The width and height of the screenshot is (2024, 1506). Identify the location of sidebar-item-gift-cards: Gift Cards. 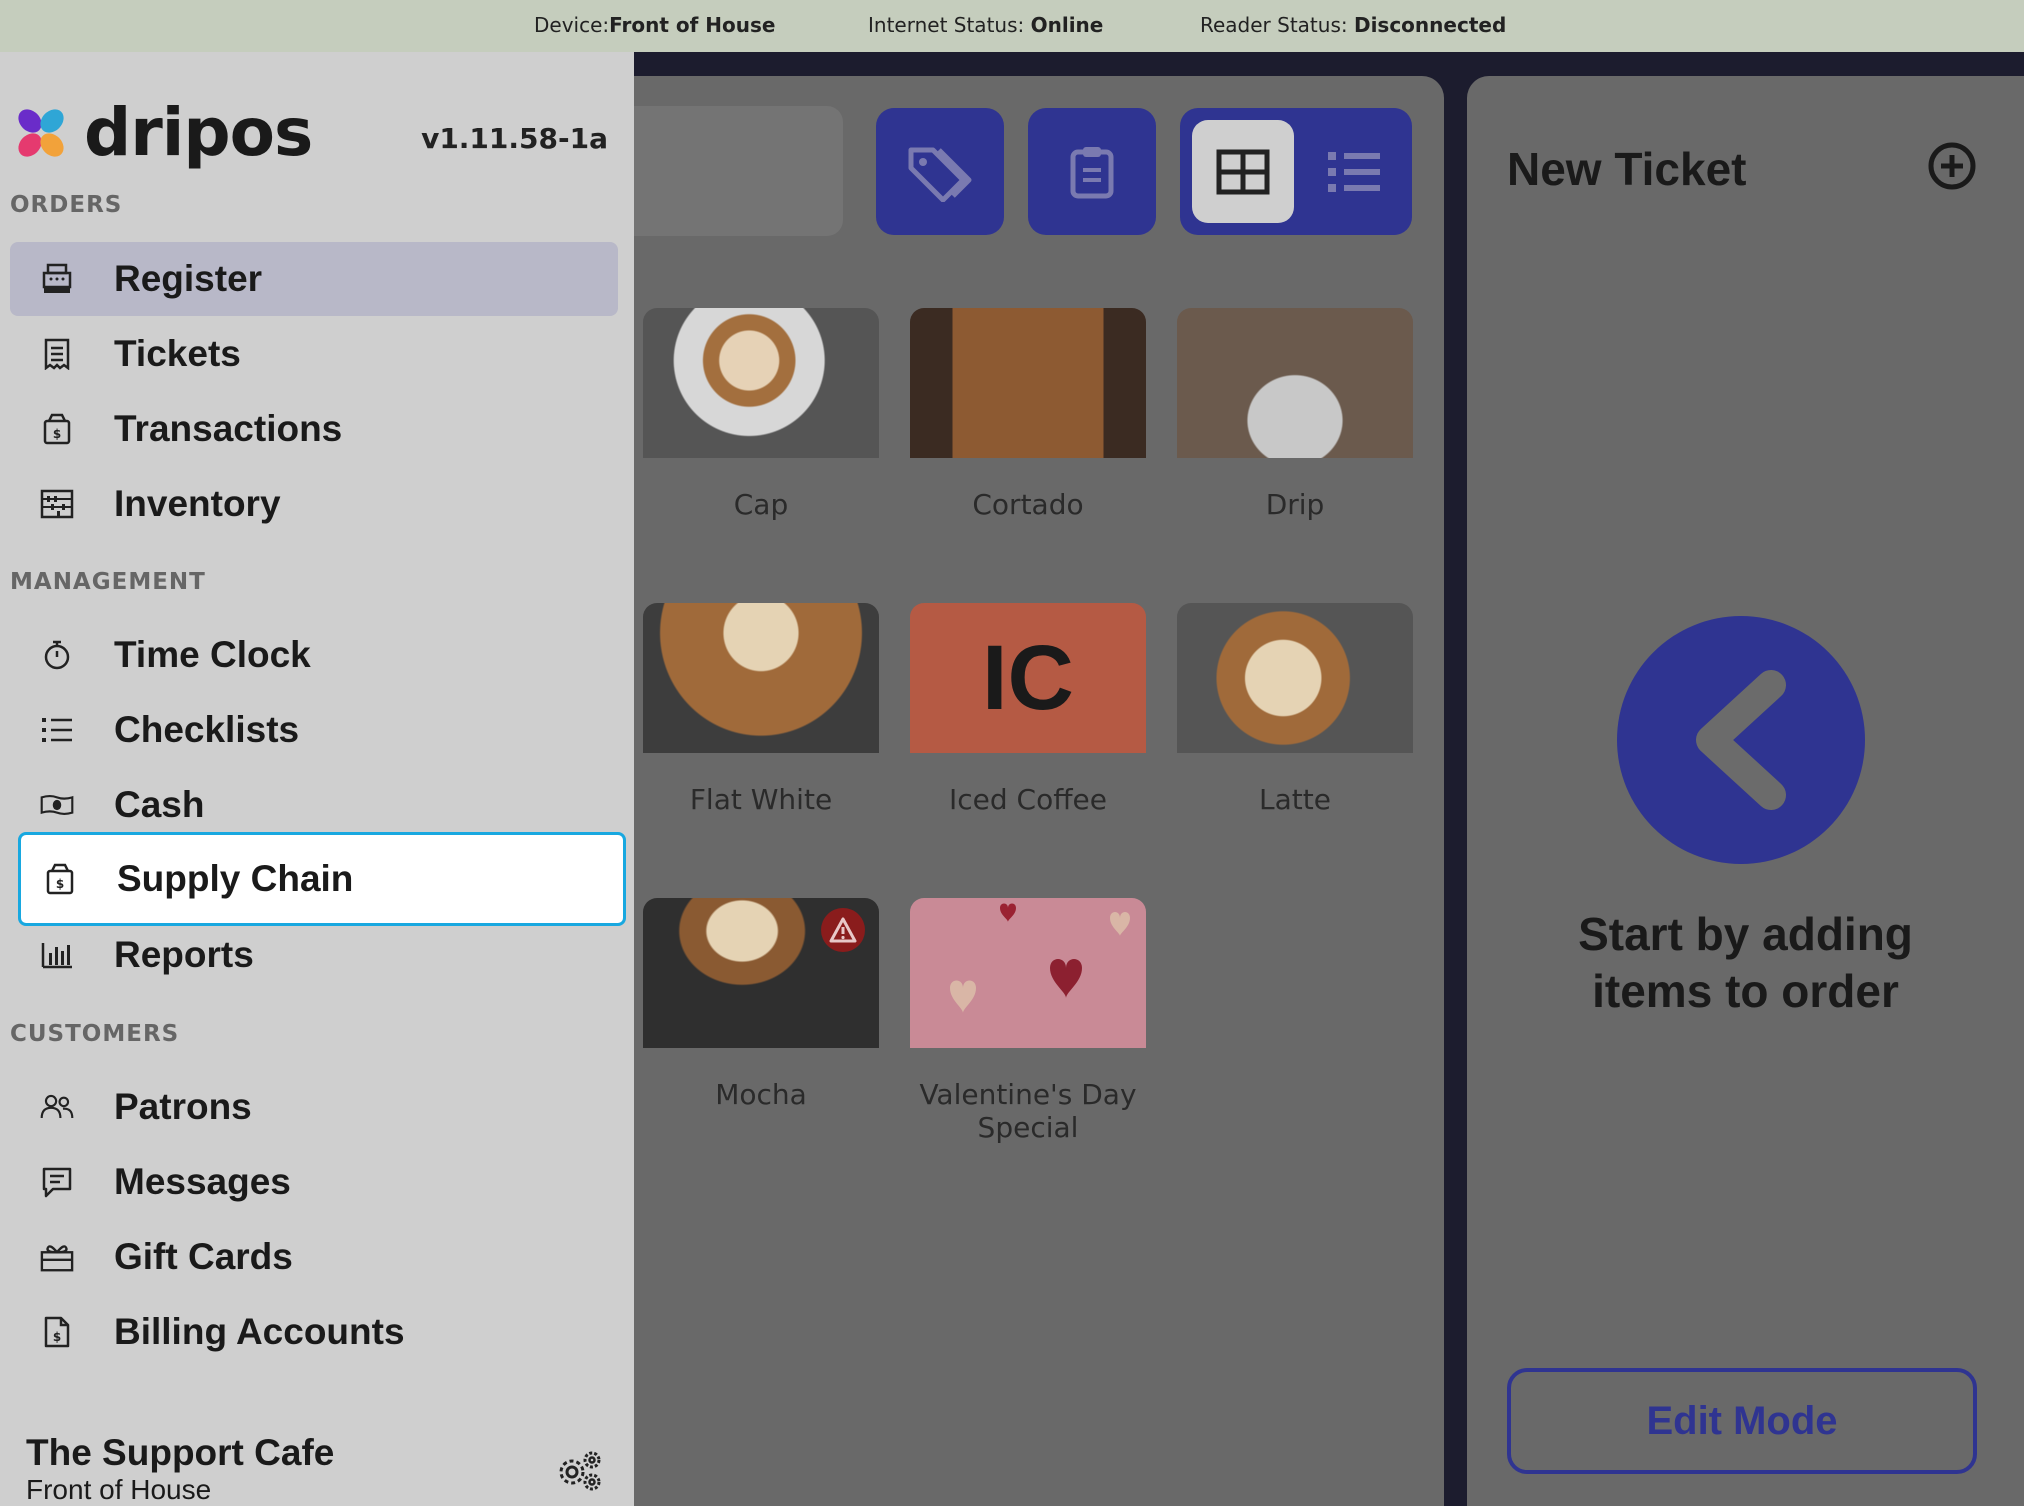
(314, 1257).